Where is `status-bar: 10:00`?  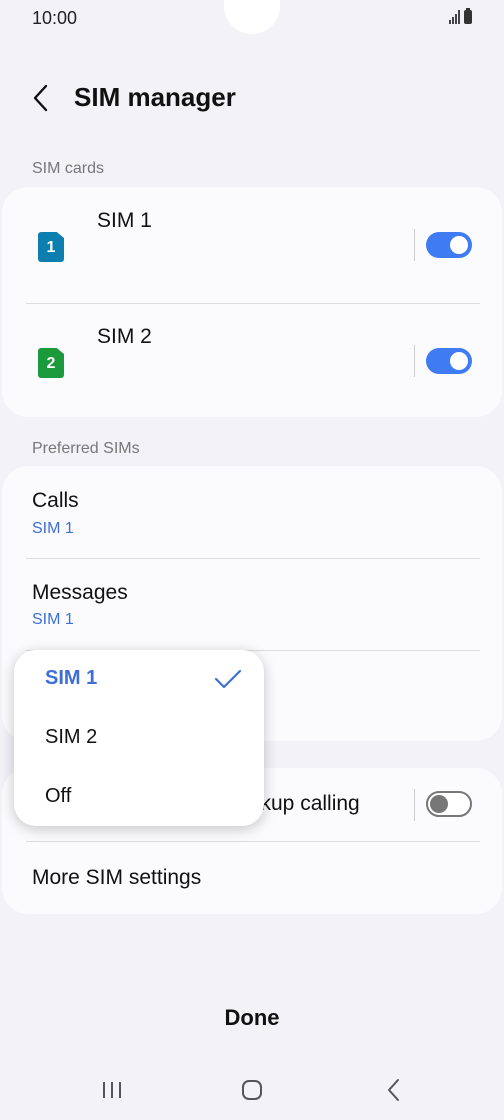 status-bar: 10:00 is located at coordinates (252, 19).